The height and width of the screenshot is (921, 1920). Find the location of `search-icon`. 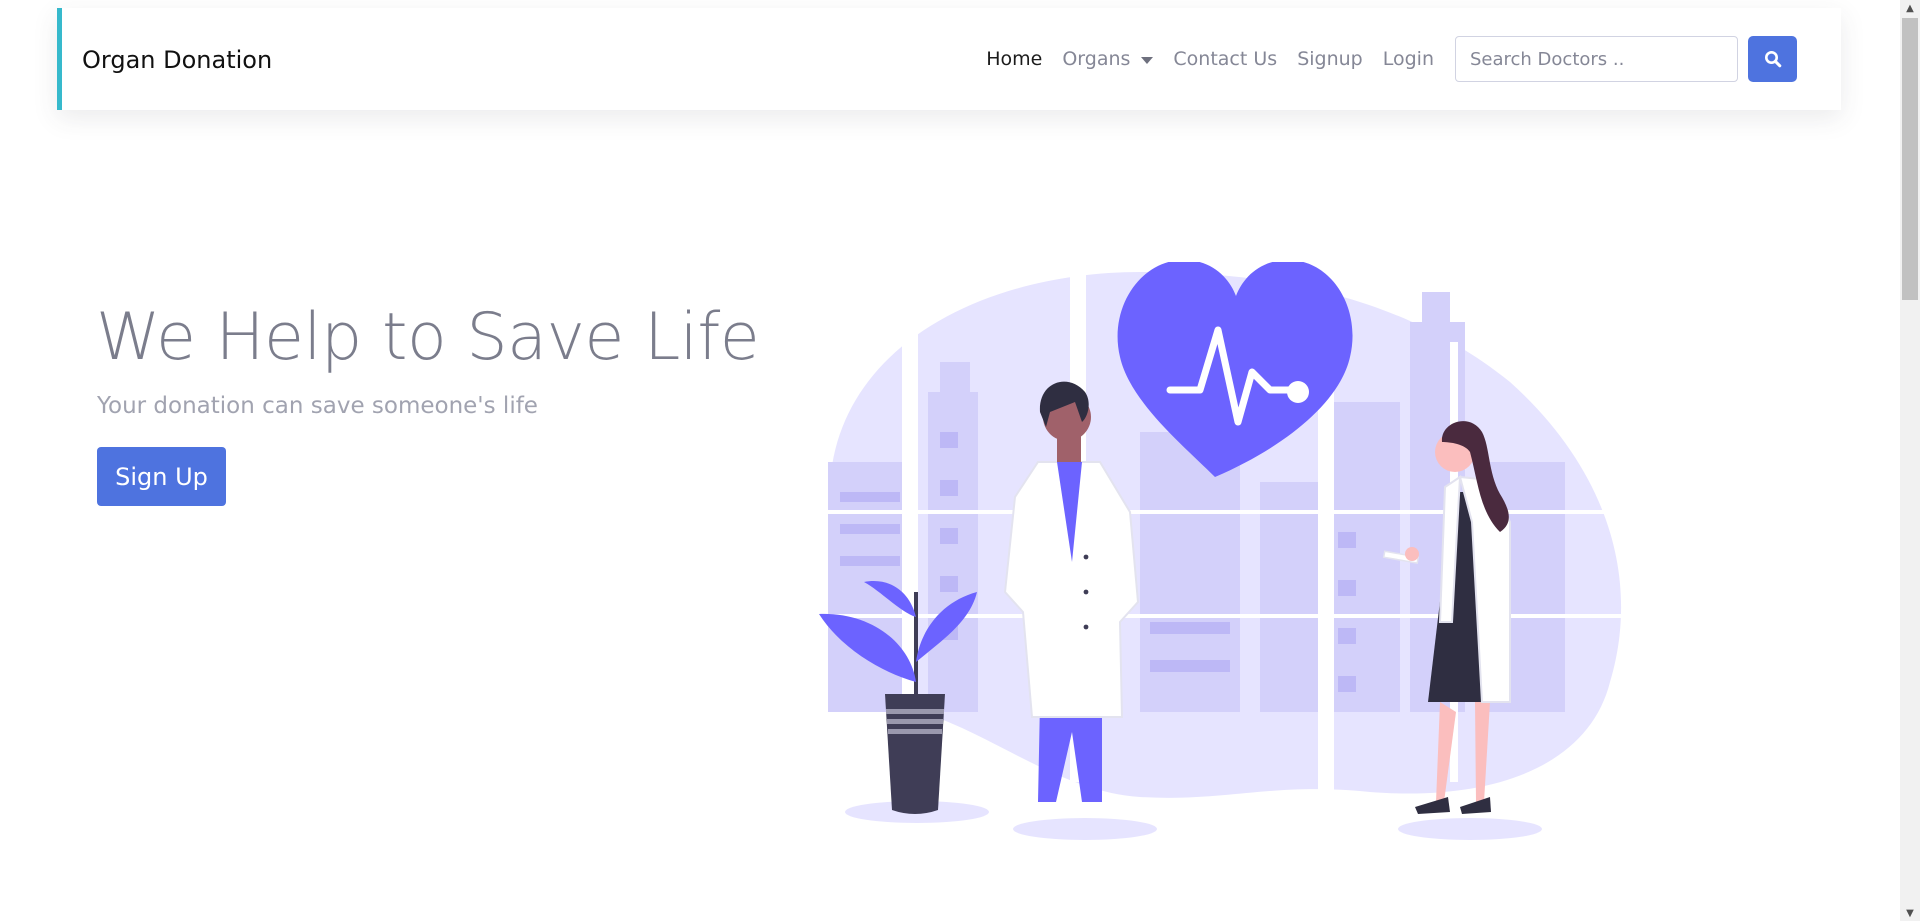

search-icon is located at coordinates (1772, 59).